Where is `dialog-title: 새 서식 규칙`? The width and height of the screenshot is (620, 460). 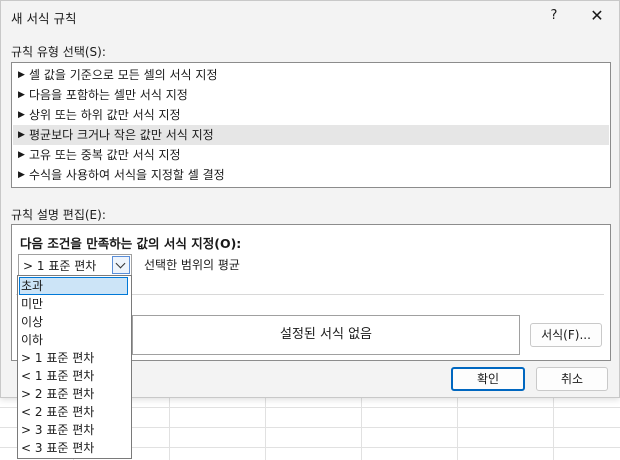
dialog-title: 새 서식 규칙 is located at coordinates (44, 18).